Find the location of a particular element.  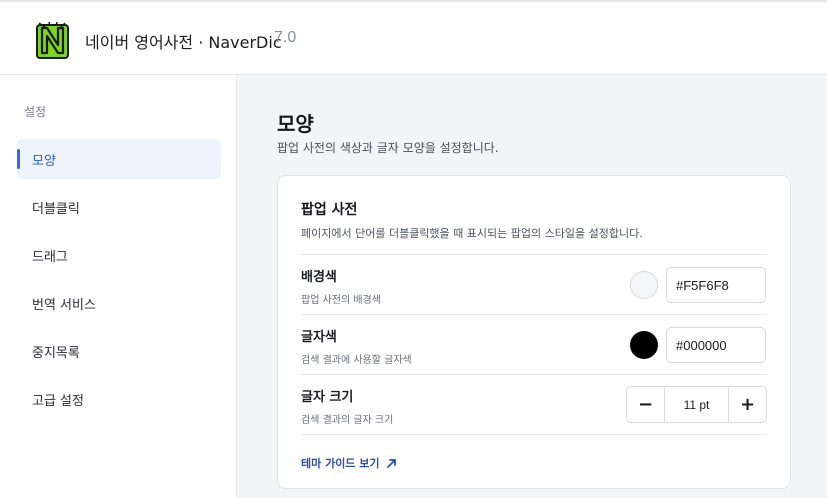

background-color-input is located at coordinates (716, 285).